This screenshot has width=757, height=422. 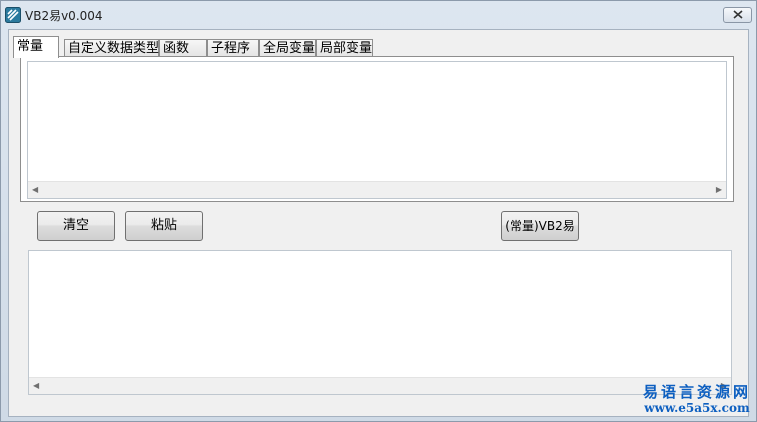 I want to click on close-button, so click(x=737, y=15).